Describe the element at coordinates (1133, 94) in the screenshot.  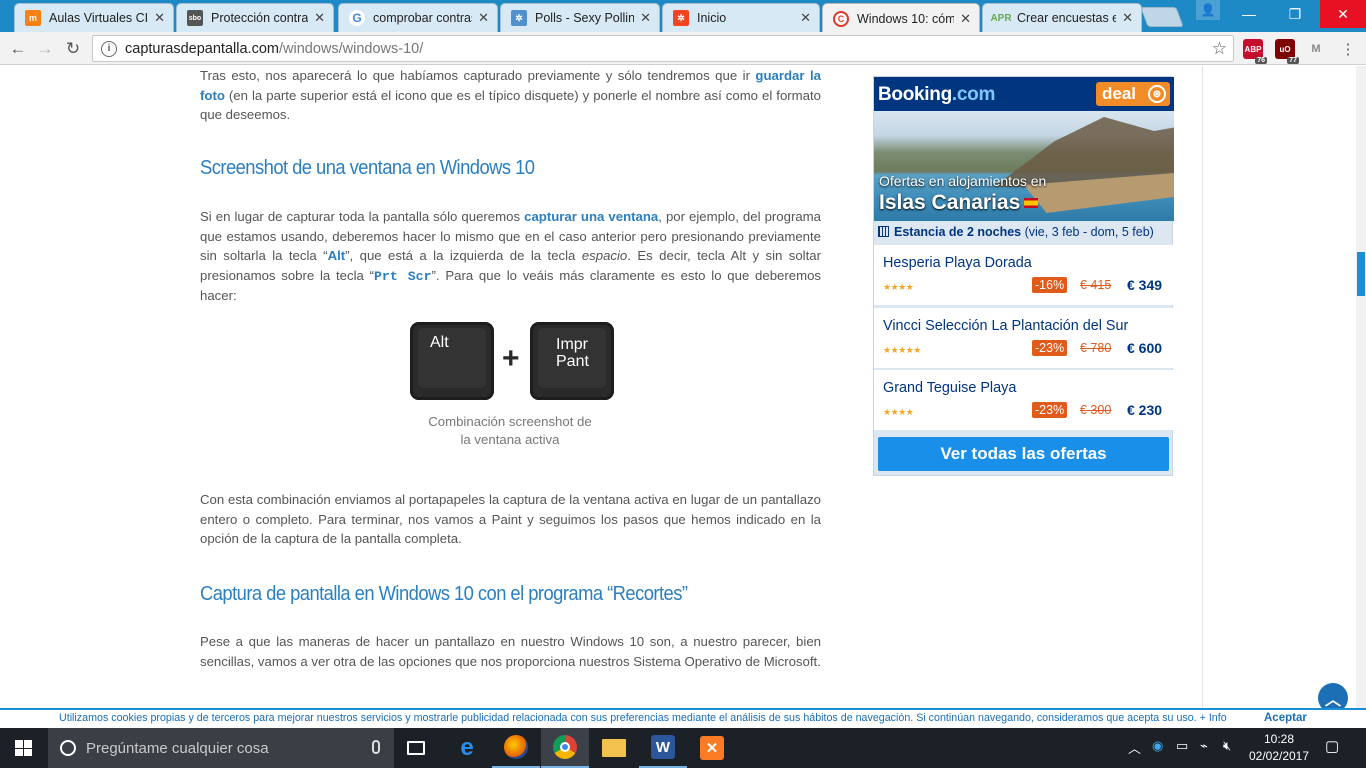
I see `deal-badge: deal ⊛` at that location.